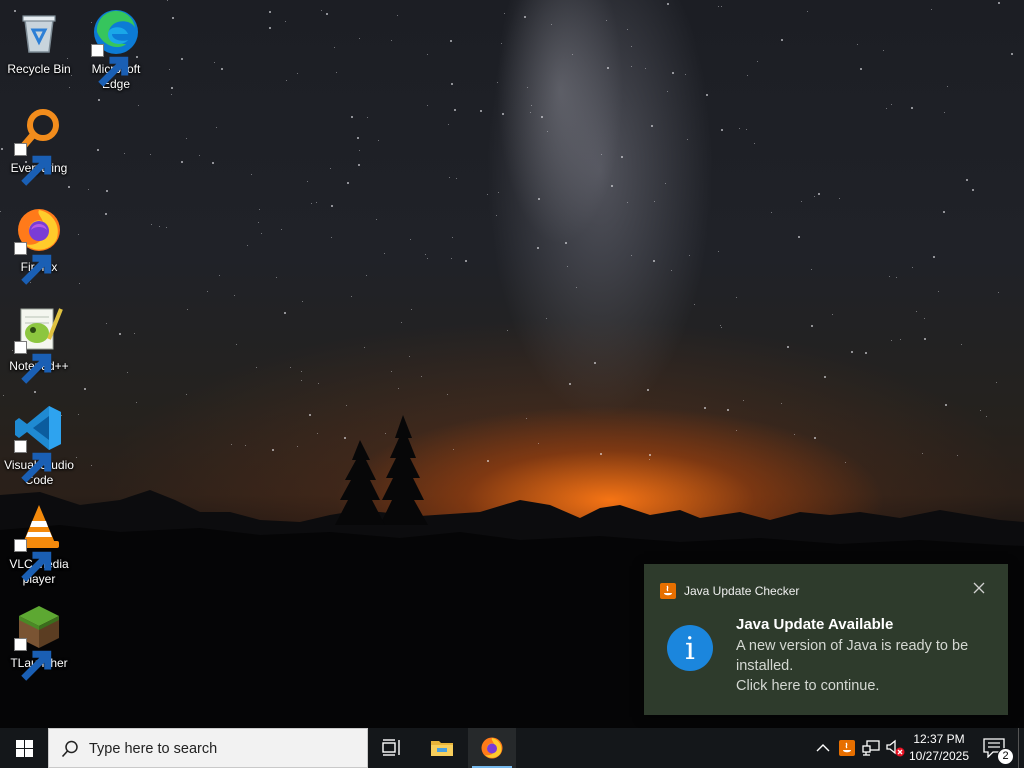  I want to click on desktop-icon-firefox: Firefox, so click(39, 245).